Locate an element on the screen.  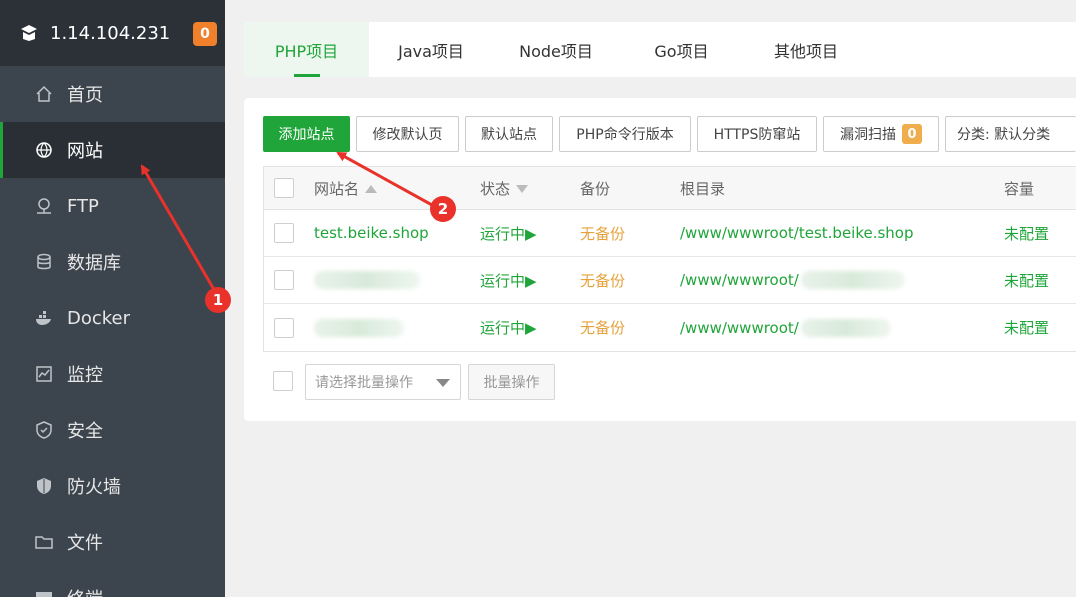
terminal-icon is located at coordinates (44, 592).